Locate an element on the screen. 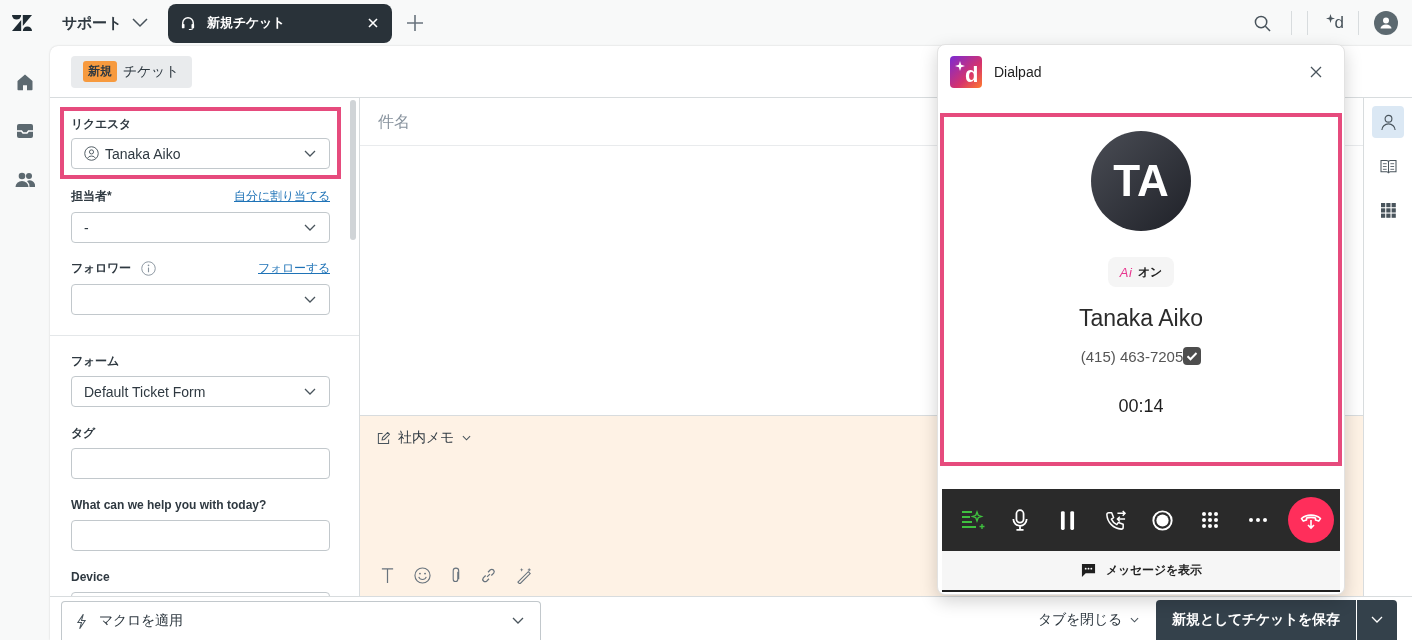 The width and height of the screenshot is (1412, 640). record-icon is located at coordinates (1163, 520).